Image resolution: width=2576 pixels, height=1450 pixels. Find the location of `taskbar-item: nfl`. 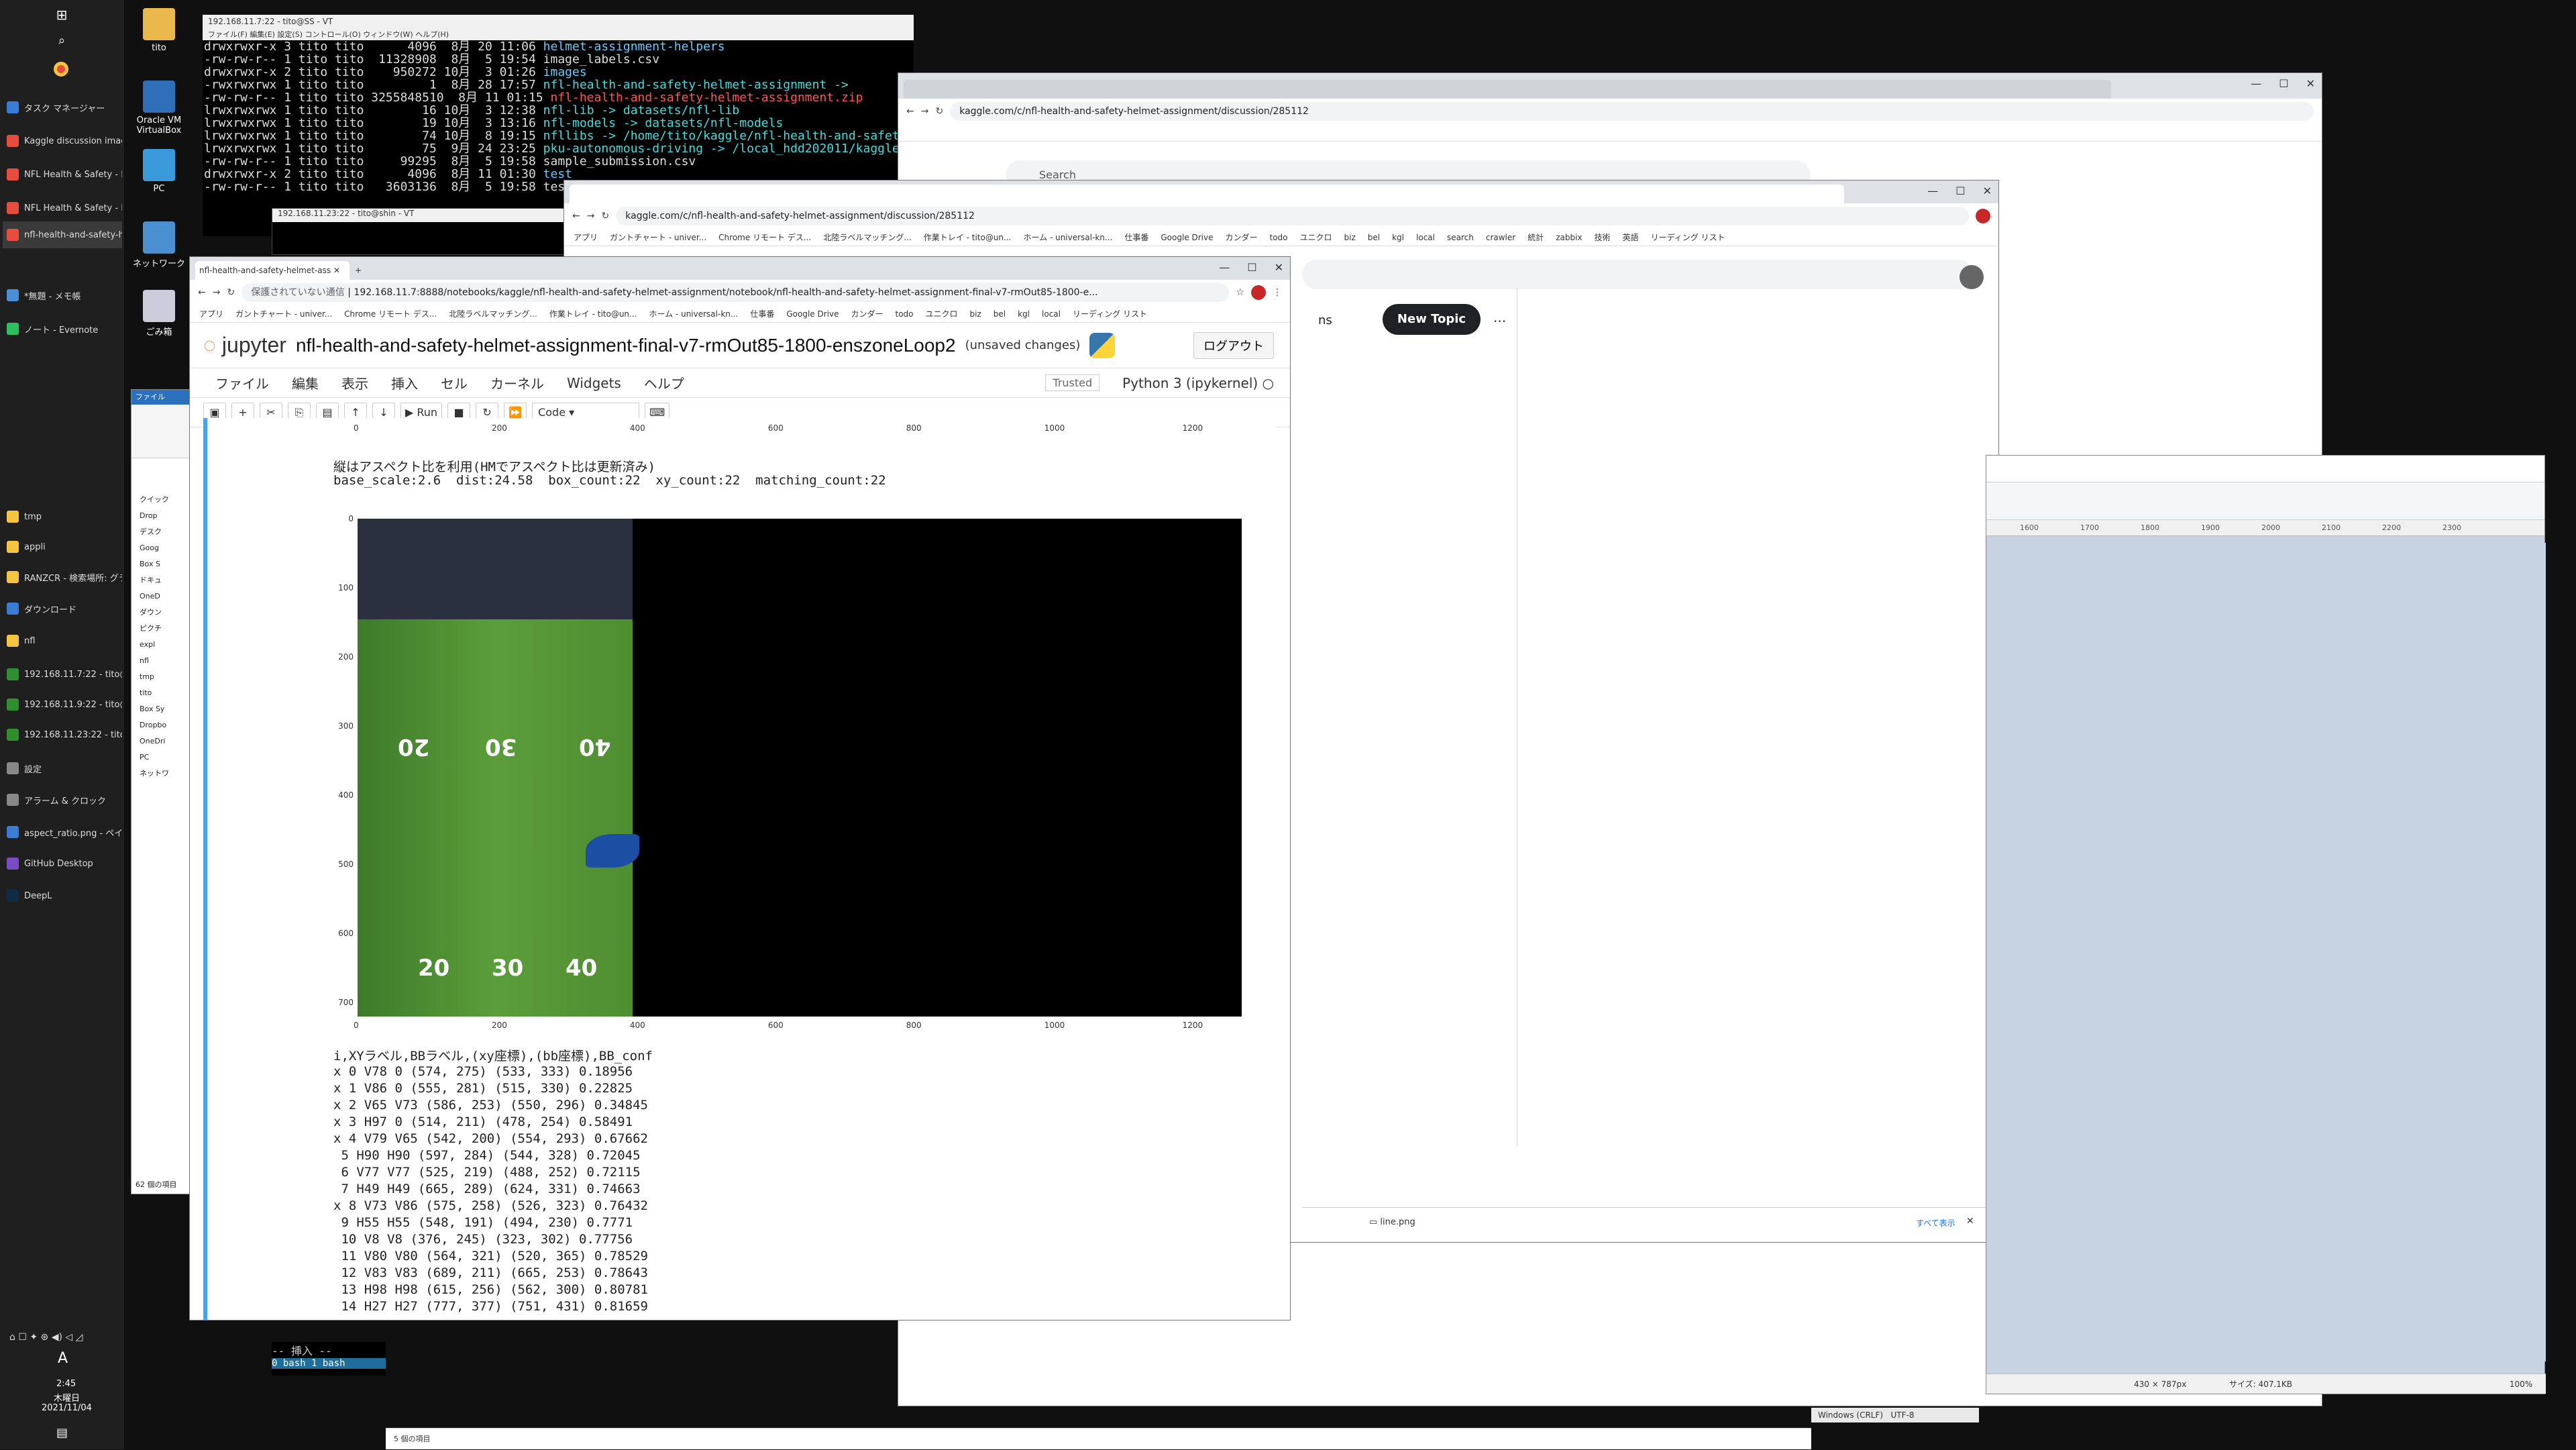

taskbar-item: nfl is located at coordinates (62, 640).